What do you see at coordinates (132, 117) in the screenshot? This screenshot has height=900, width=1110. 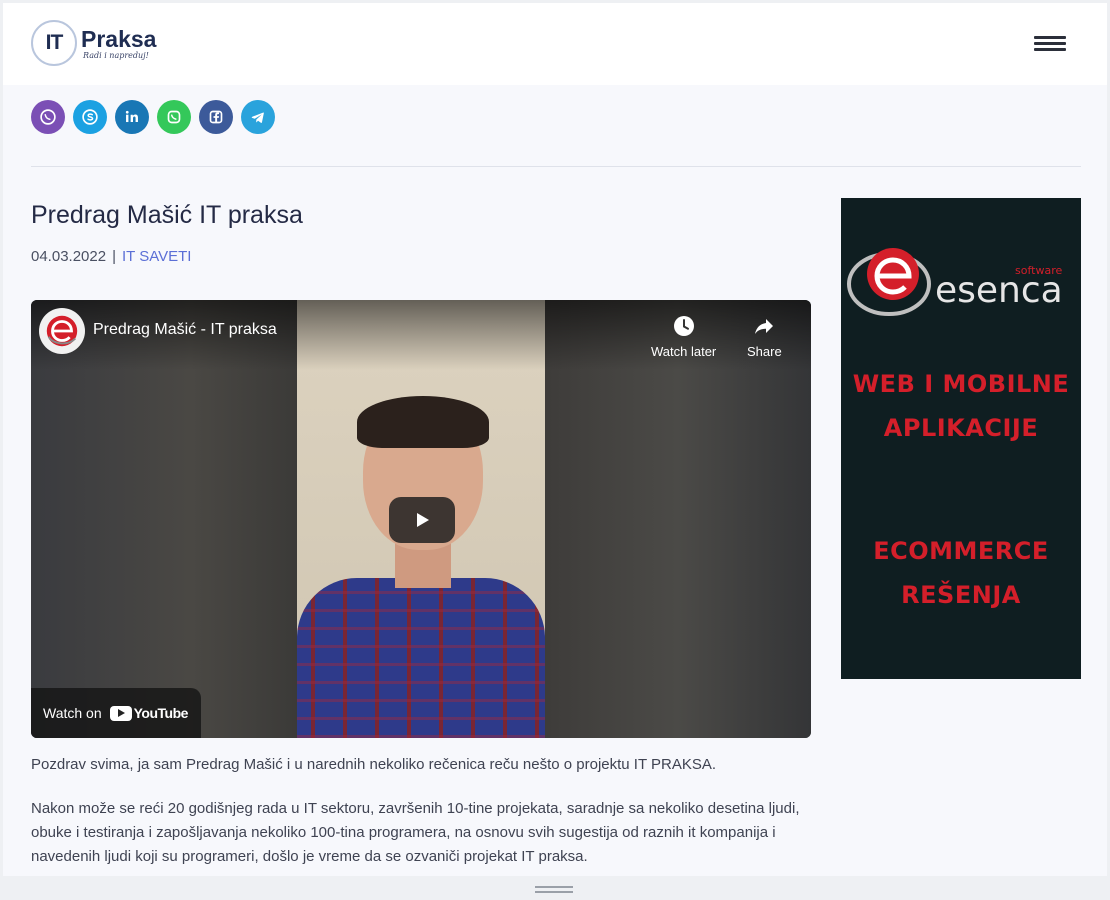 I see `linkedin-icon` at bounding box center [132, 117].